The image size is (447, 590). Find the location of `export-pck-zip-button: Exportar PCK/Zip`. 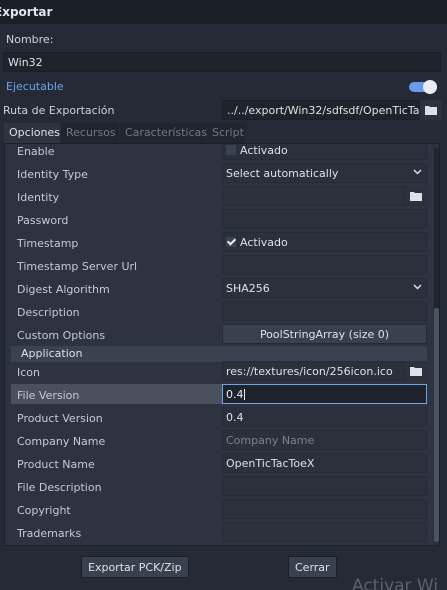

export-pck-zip-button: Exportar PCK/Zip is located at coordinates (135, 567).